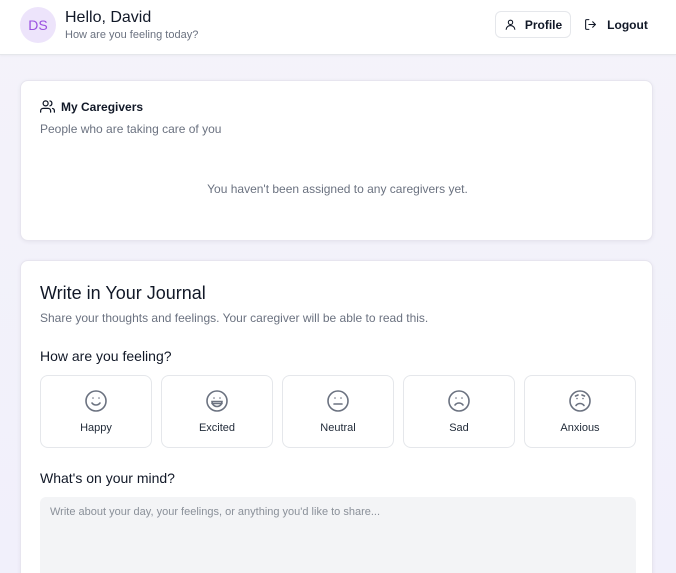 The image size is (676, 573). I want to click on mind-label: What's on your mind?, so click(107, 478).